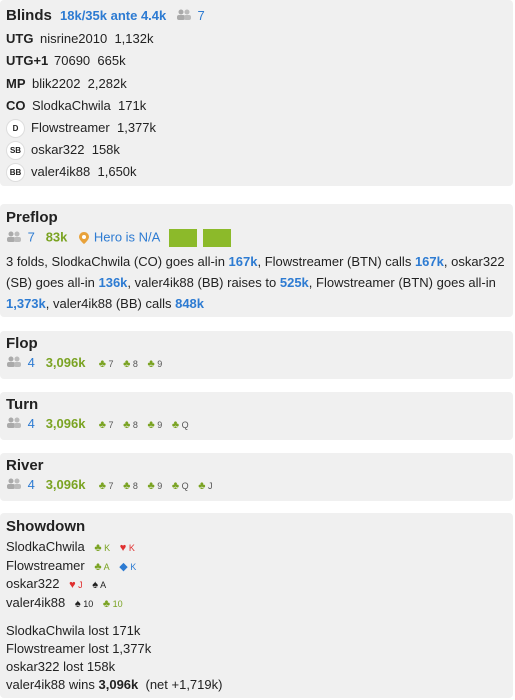 This screenshot has height=700, width=515. I want to click on flop-player-count: 4, so click(31, 362).